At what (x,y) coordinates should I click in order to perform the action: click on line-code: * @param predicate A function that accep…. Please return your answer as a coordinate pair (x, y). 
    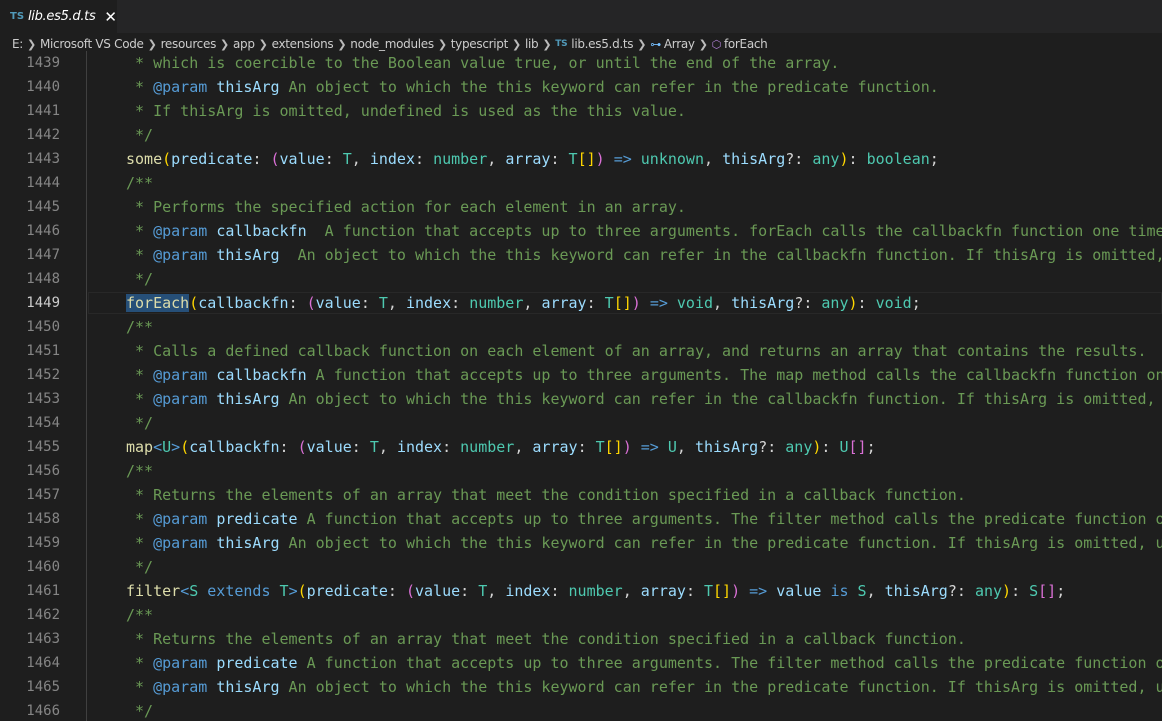
    Looking at the image, I should click on (644, 519).